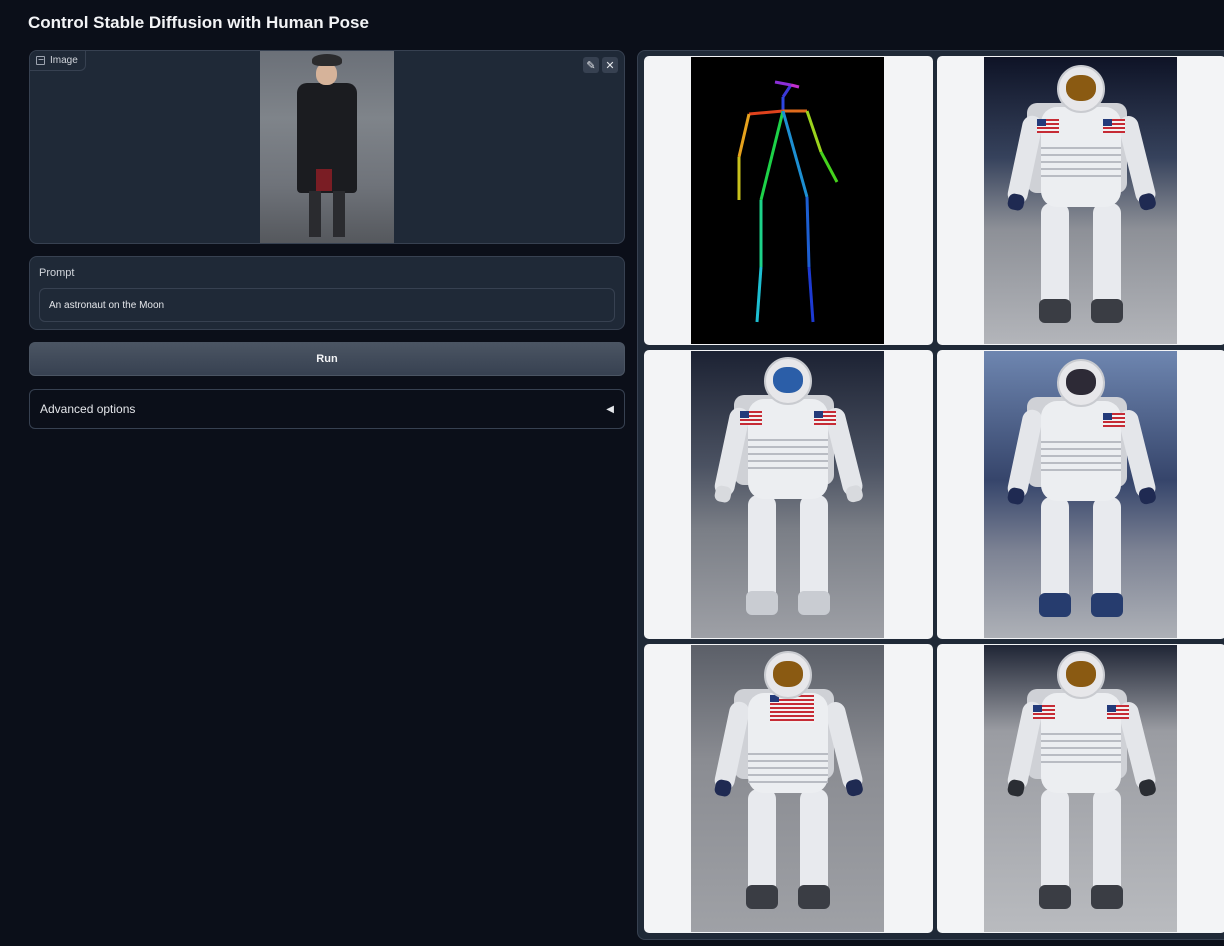 This screenshot has height=946, width=1224. I want to click on image-label-text: Image, so click(64, 60).